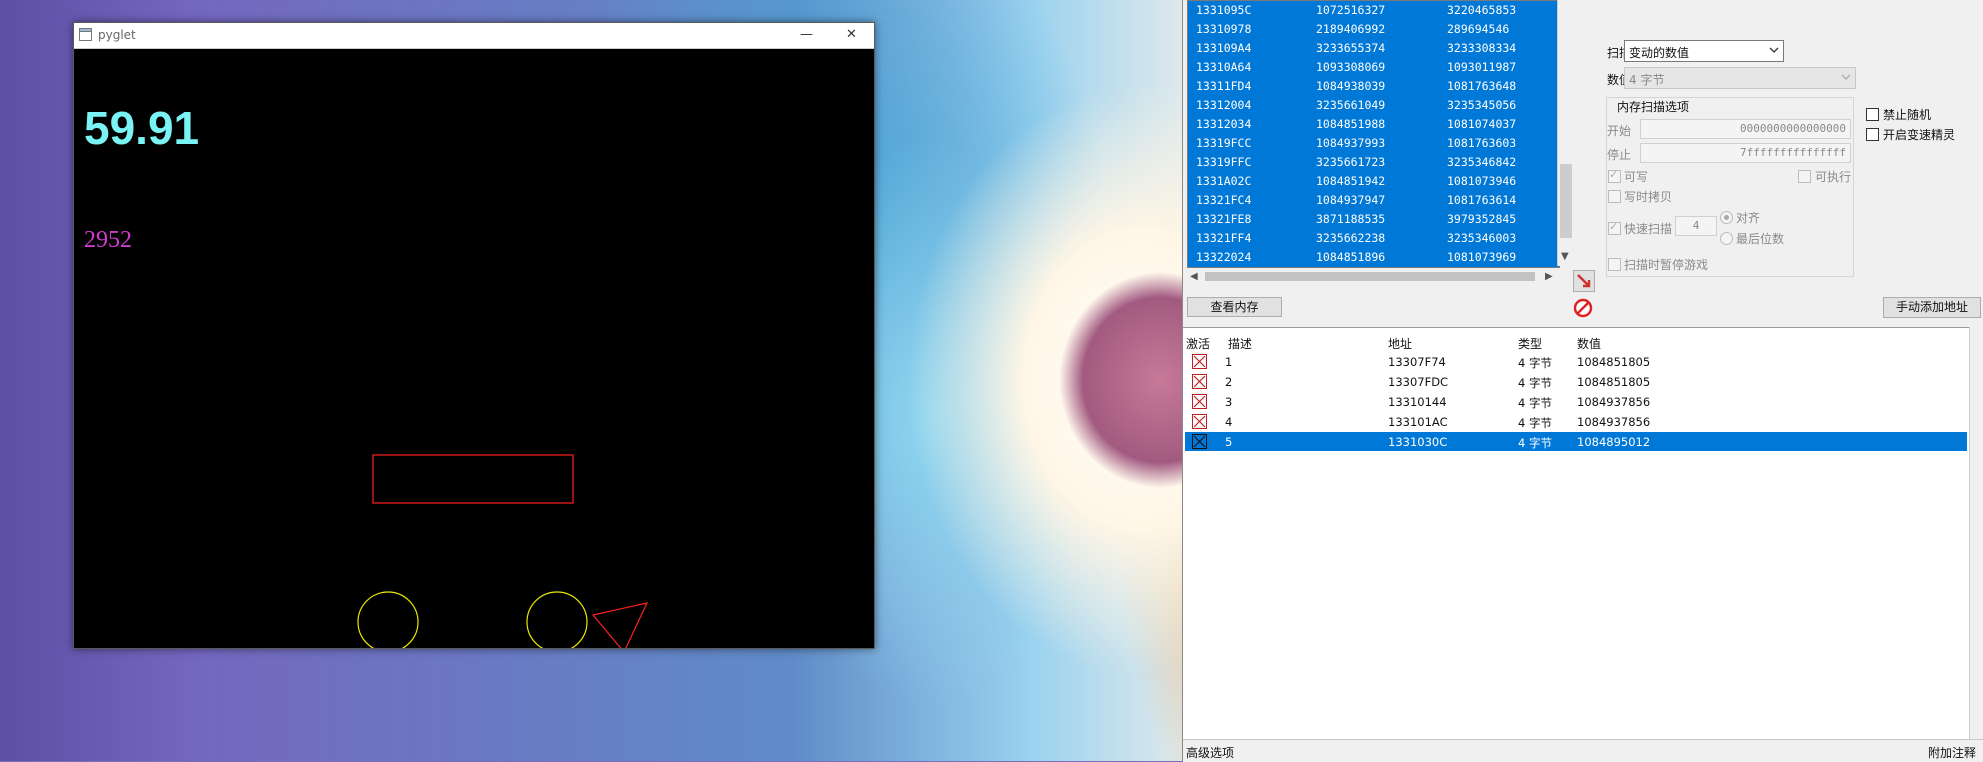 The width and height of the screenshot is (1983, 762). What do you see at coordinates (1793, 128) in the screenshot?
I see `start-address-value: 0000000000000000` at bounding box center [1793, 128].